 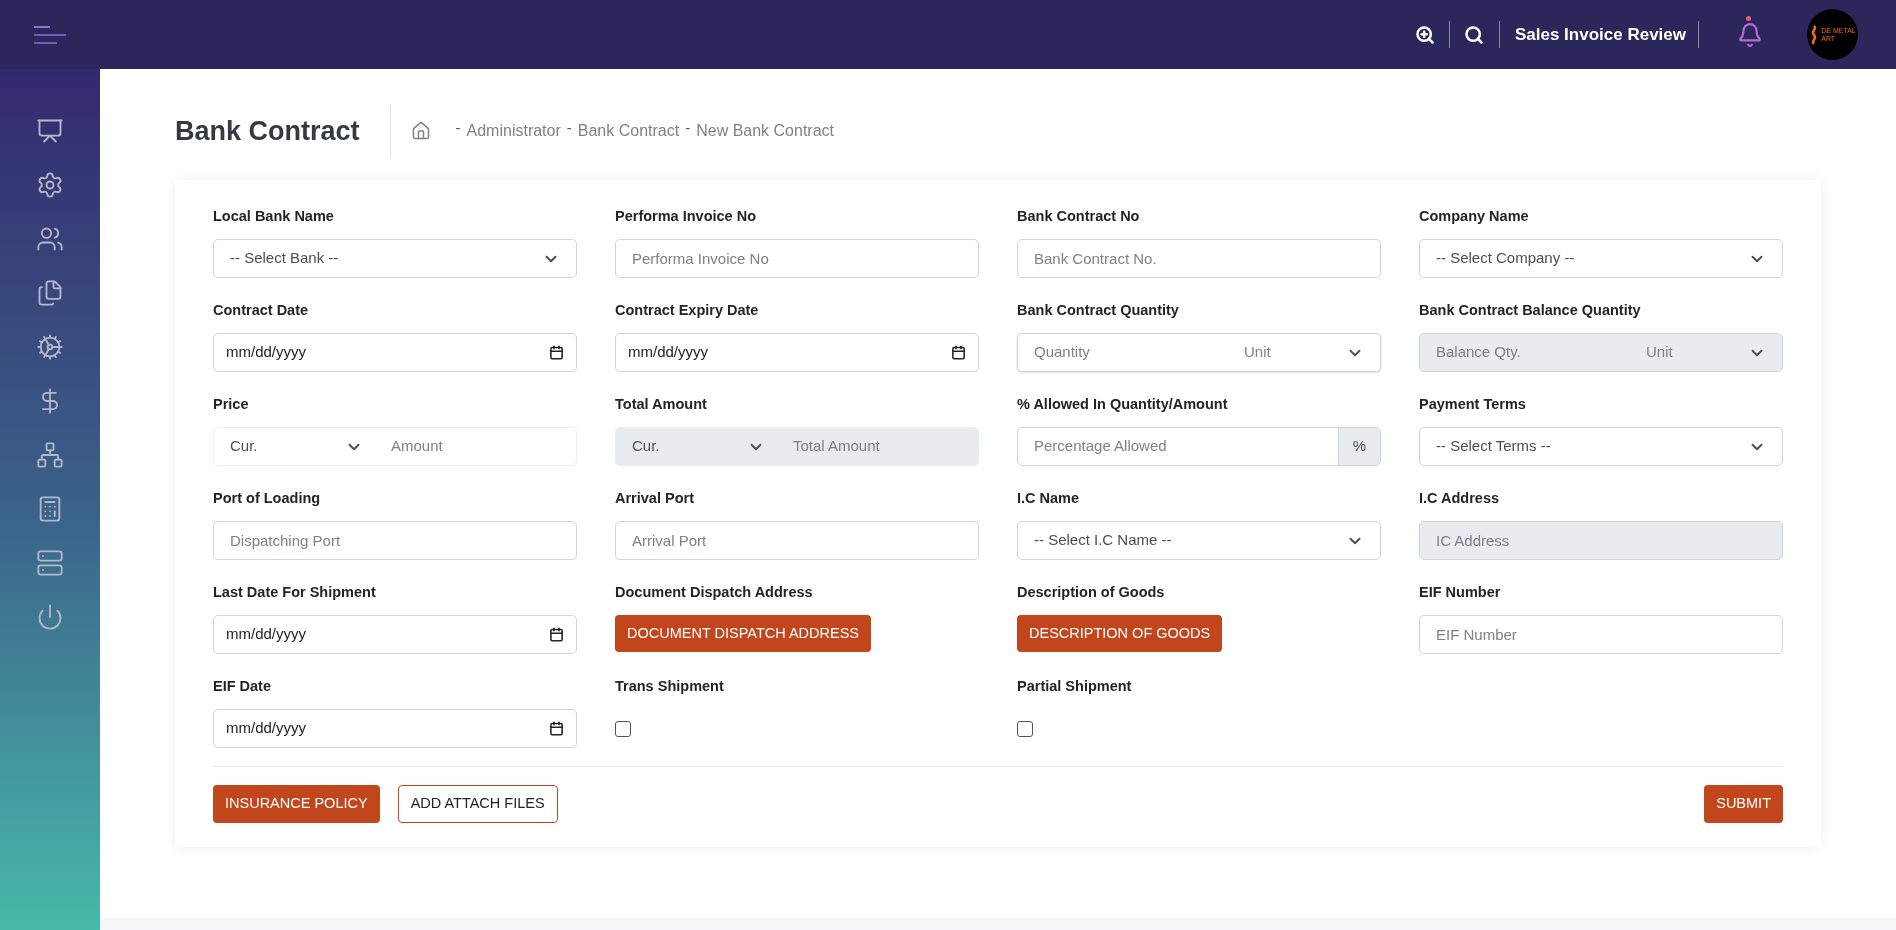 What do you see at coordinates (661, 404) in the screenshot?
I see `field-label: Total Amount` at bounding box center [661, 404].